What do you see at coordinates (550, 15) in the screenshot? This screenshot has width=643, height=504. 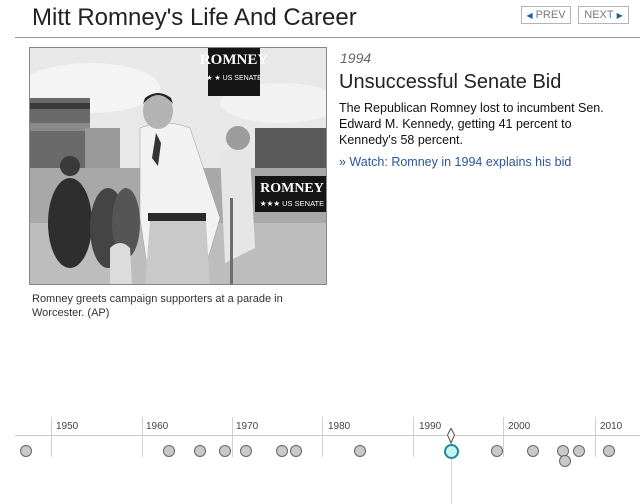 I see `prev-label: PREV` at bounding box center [550, 15].